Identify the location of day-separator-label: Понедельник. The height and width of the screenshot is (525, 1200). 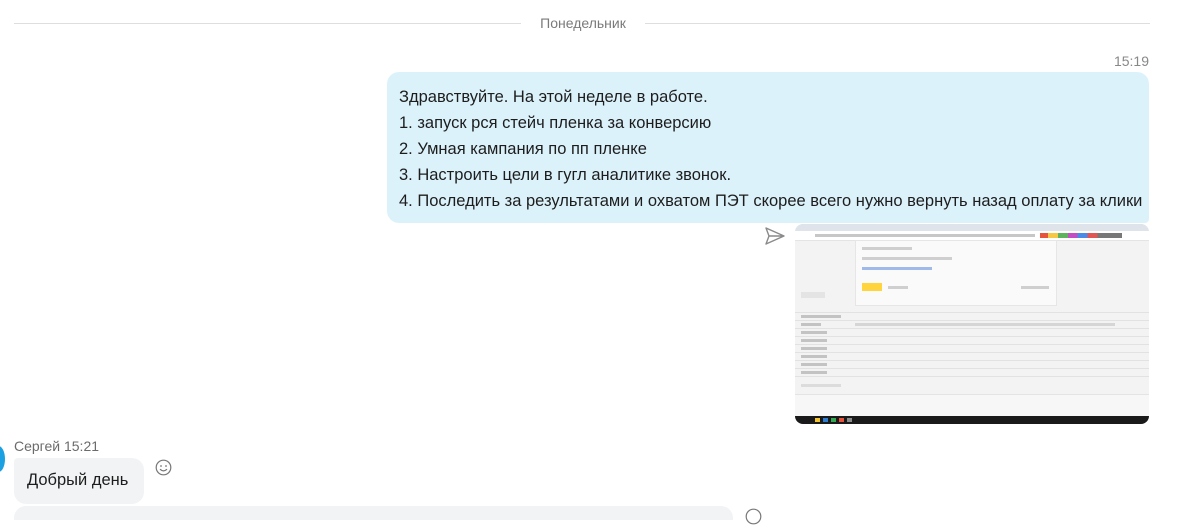
(583, 23).